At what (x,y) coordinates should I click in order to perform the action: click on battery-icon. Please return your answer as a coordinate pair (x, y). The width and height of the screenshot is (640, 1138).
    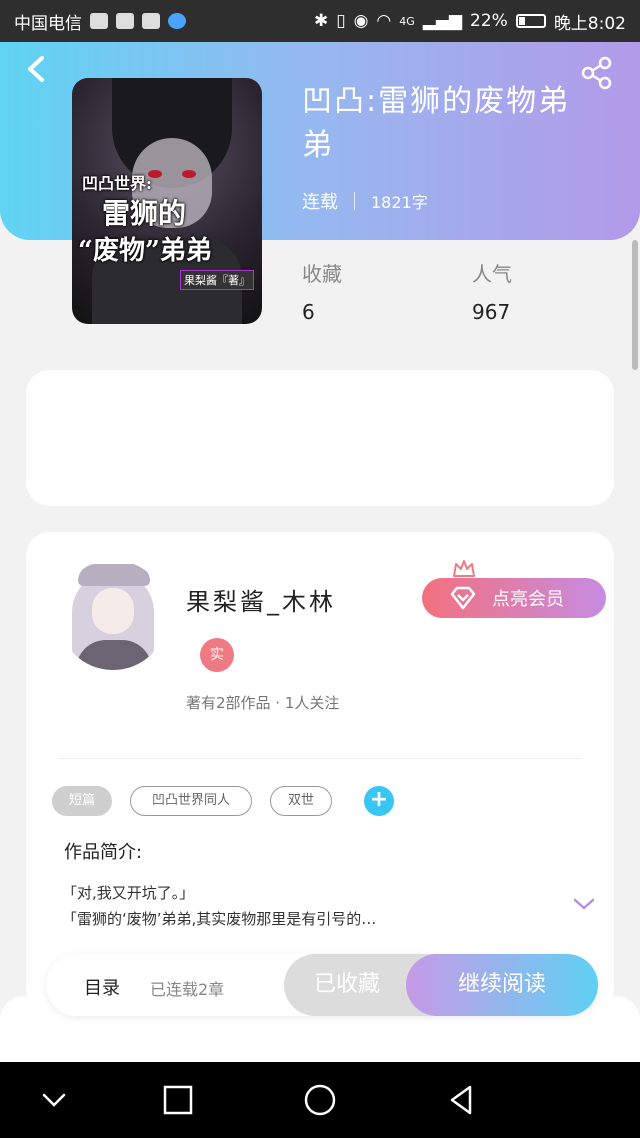
    Looking at the image, I should click on (530, 21).